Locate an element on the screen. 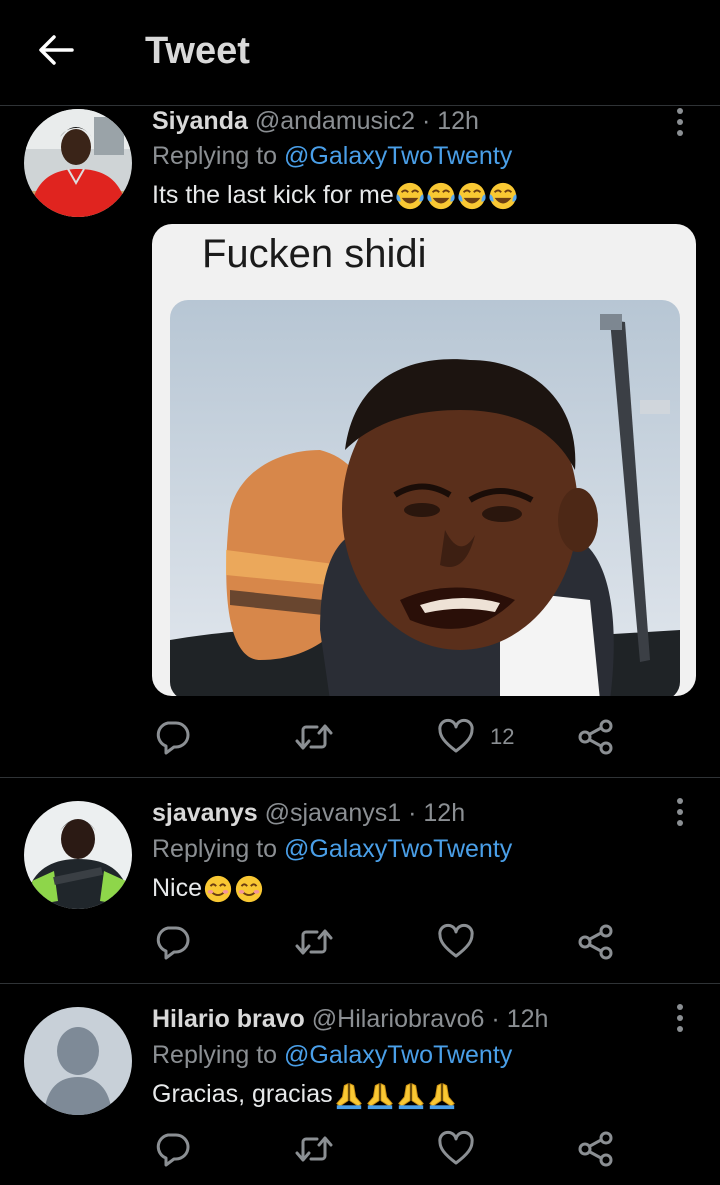 This screenshot has width=720, height=1185. tweet-header: sjavanys @sjavanys1 · 12h is located at coordinates (308, 813).